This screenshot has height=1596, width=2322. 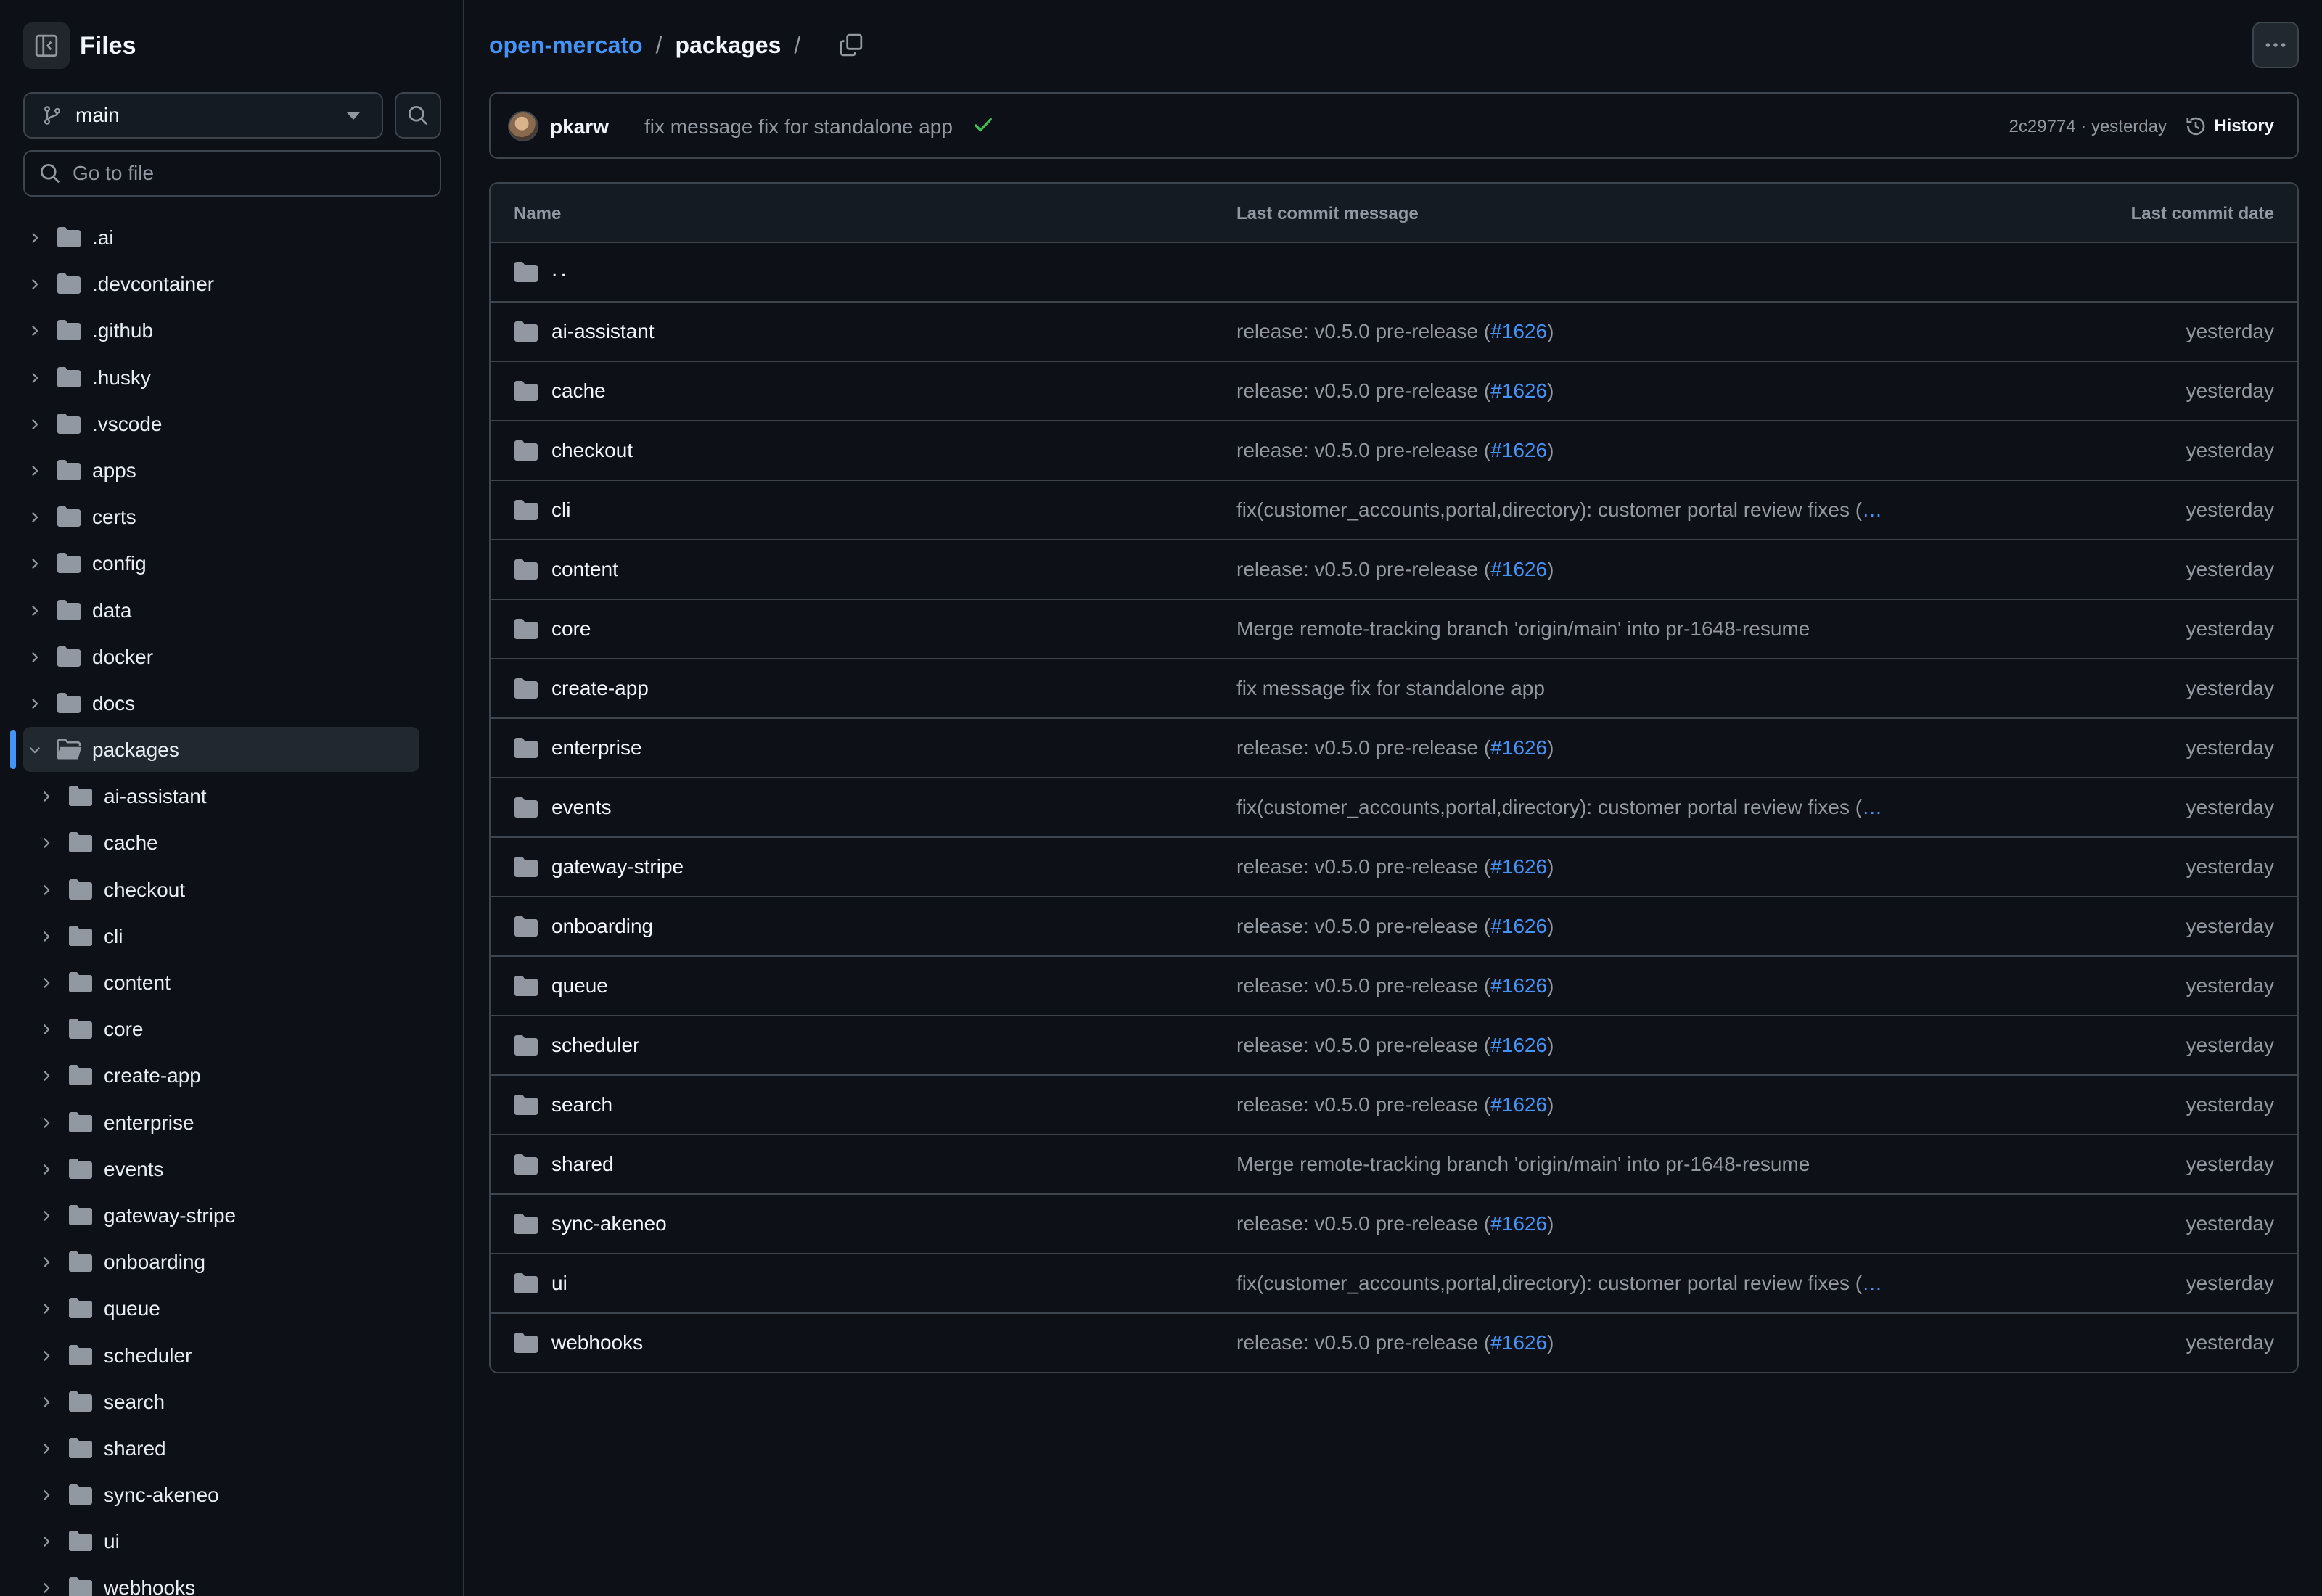 What do you see at coordinates (231, 1449) in the screenshot?
I see `tree-item-shared: shared` at bounding box center [231, 1449].